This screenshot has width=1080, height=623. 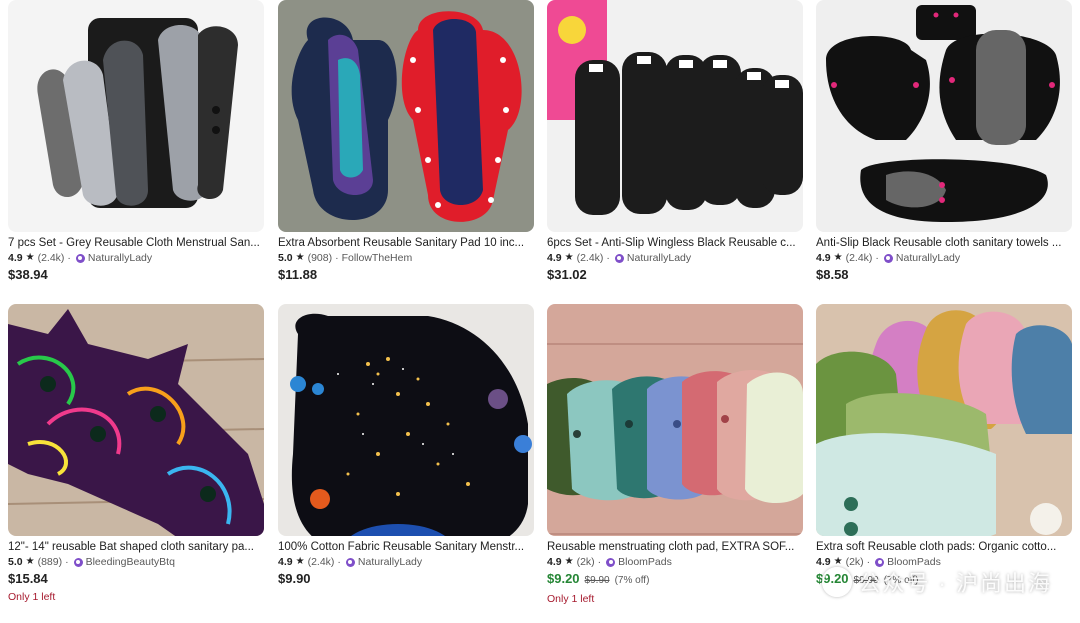 I want to click on price: $11.88, so click(x=298, y=274).